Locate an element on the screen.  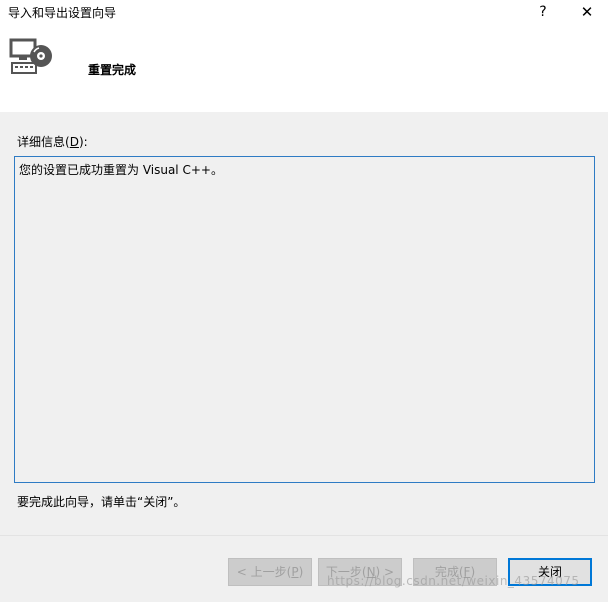
next-button-suffix: ) > is located at coordinates (385, 572).